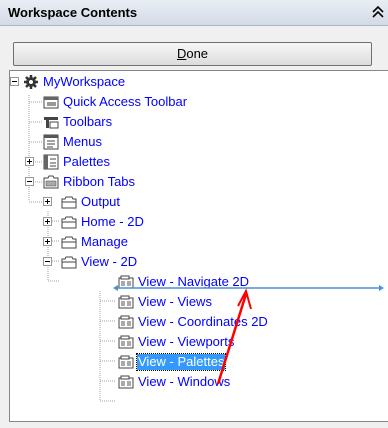 The image size is (388, 428). I want to click on tree-node-menus: Menus, so click(110, 142).